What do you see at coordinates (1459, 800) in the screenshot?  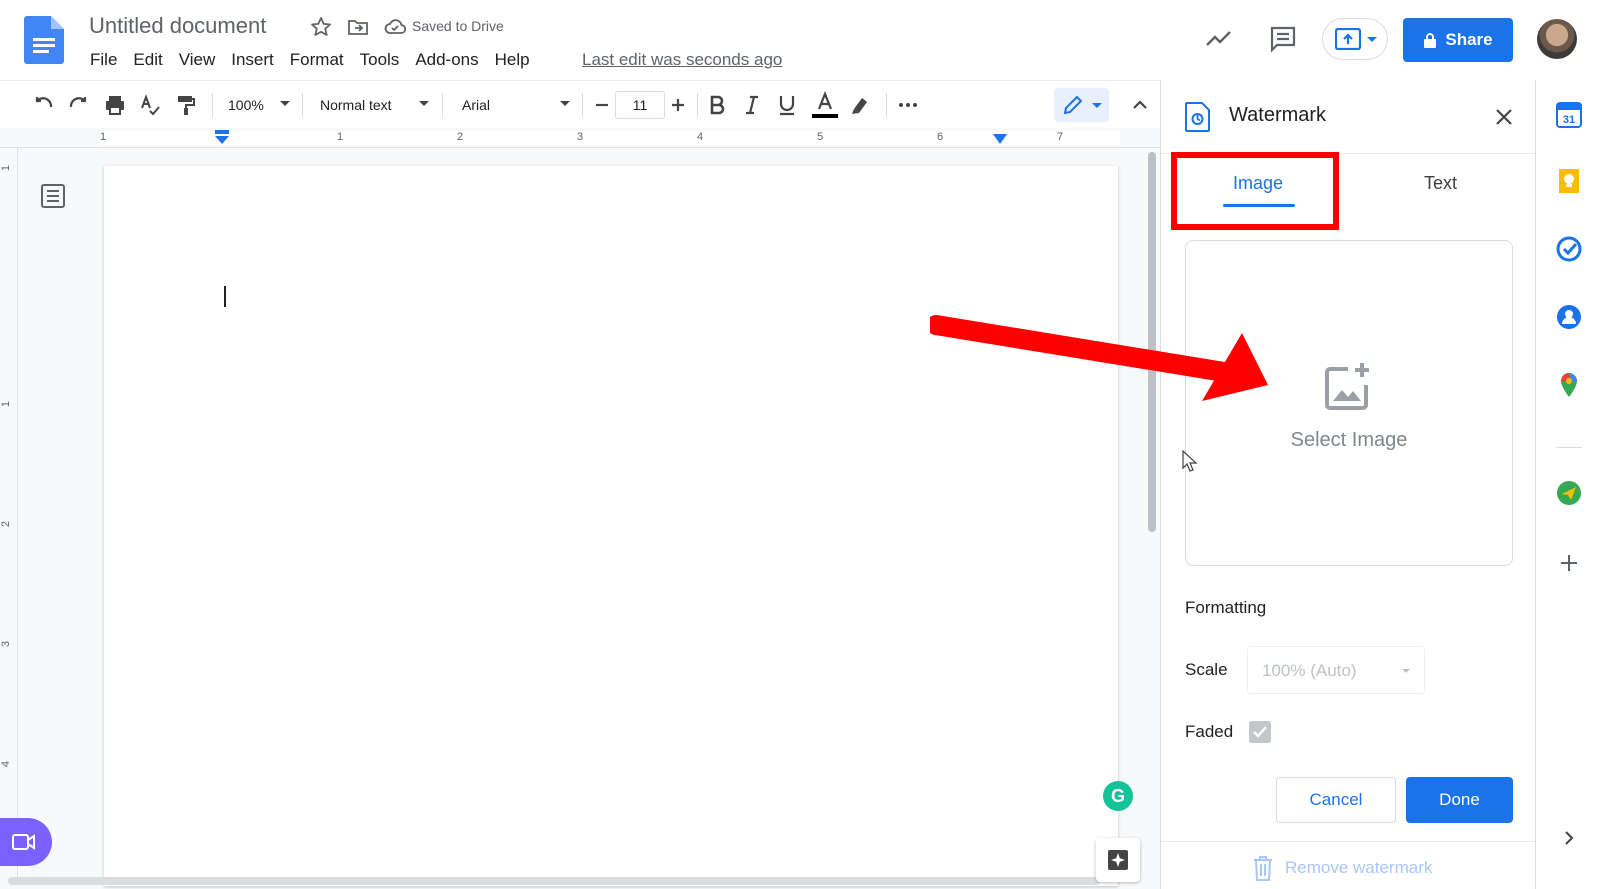 I see `done-button: Done` at bounding box center [1459, 800].